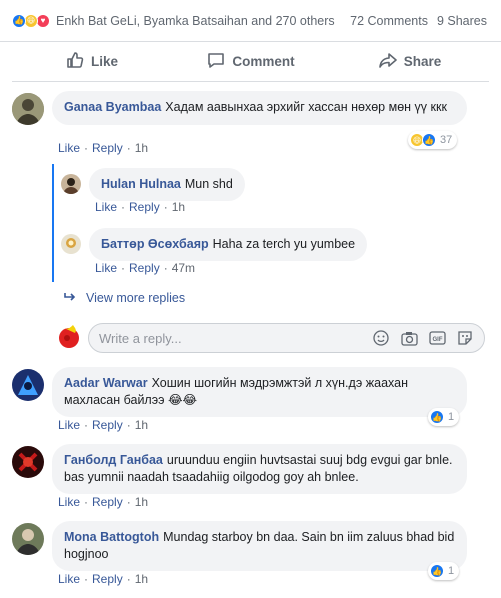 The height and width of the screenshot is (598, 501). Describe the element at coordinates (284, 244) in the screenshot. I see `reply-text: Haha za terch yu yumbee` at that location.